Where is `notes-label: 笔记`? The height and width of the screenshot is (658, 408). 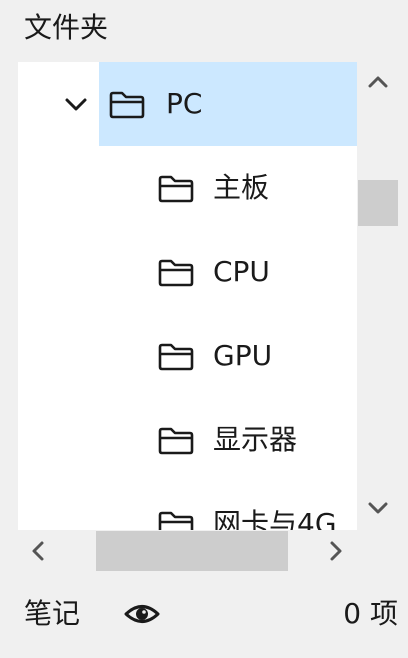
notes-label: 笔记 is located at coordinates (52, 614).